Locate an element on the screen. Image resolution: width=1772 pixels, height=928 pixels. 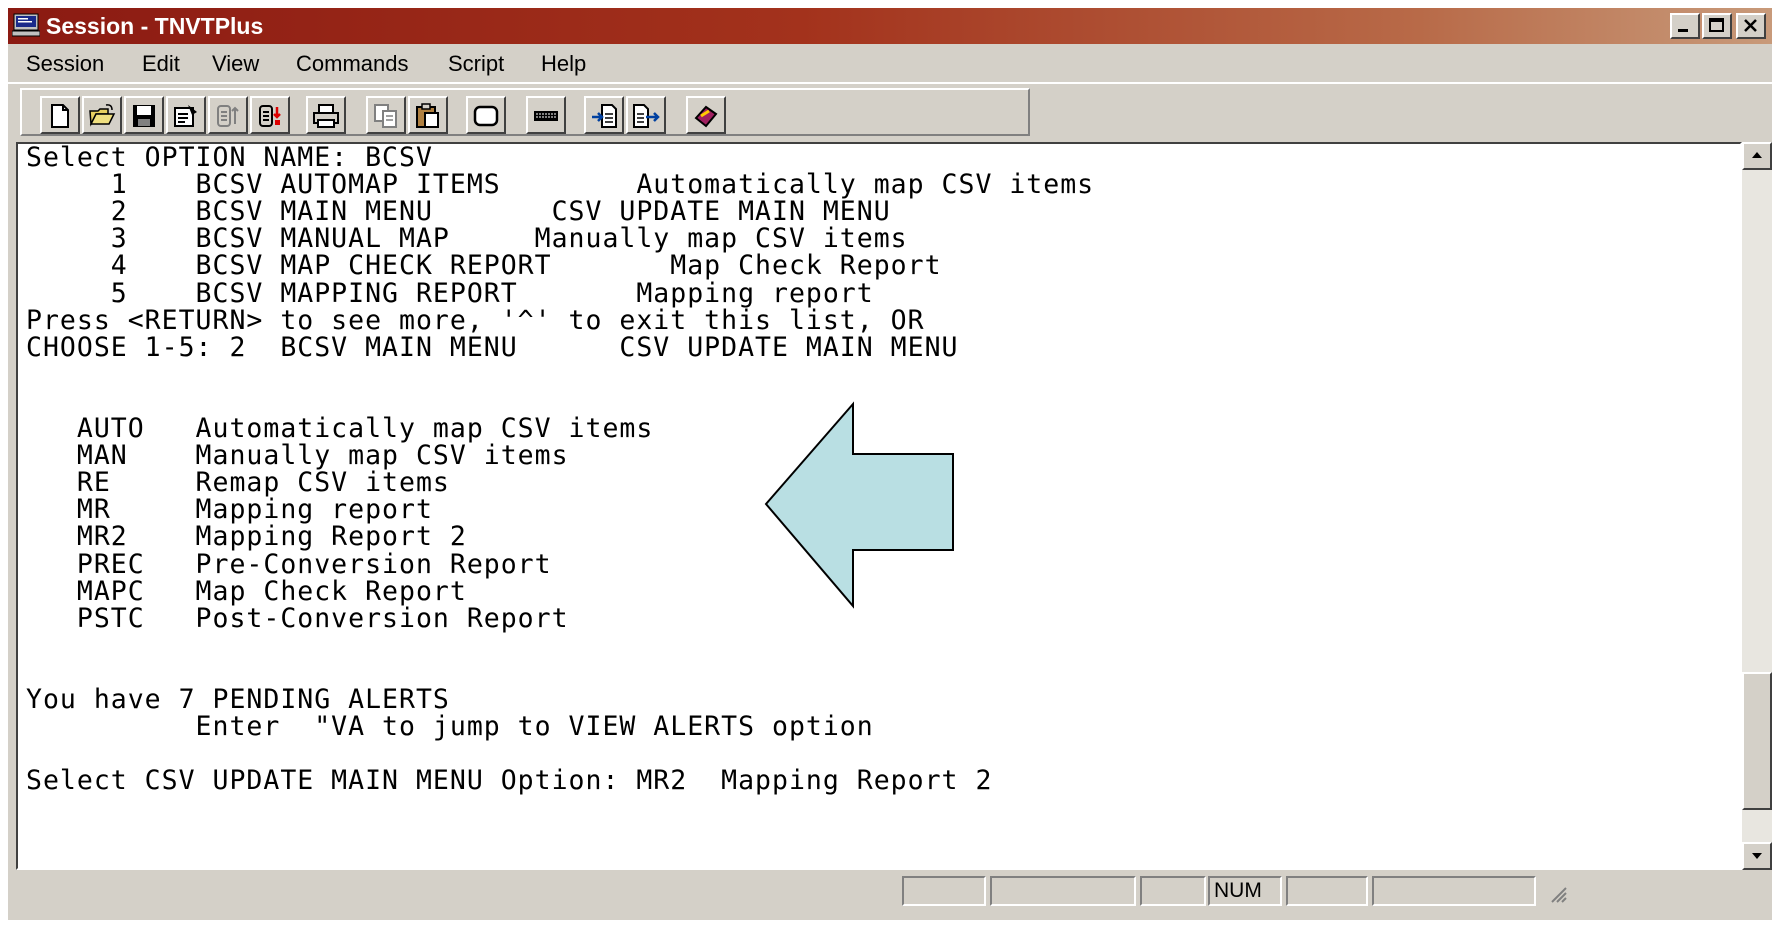
menu-script: Script is located at coordinates (476, 64).